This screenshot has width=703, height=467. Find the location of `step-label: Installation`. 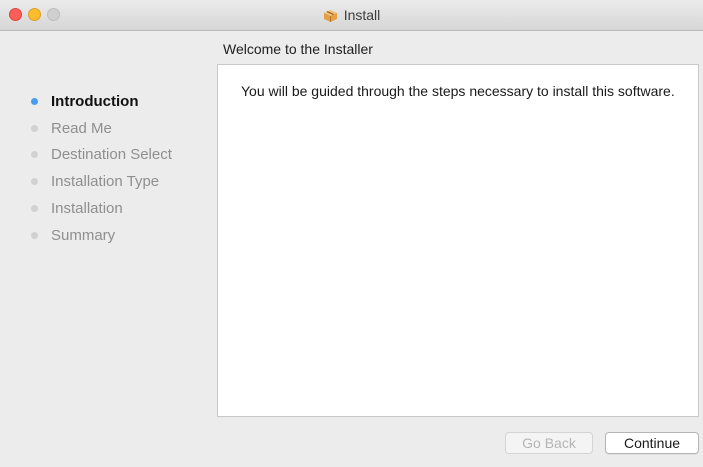

step-label: Installation is located at coordinates (87, 209).